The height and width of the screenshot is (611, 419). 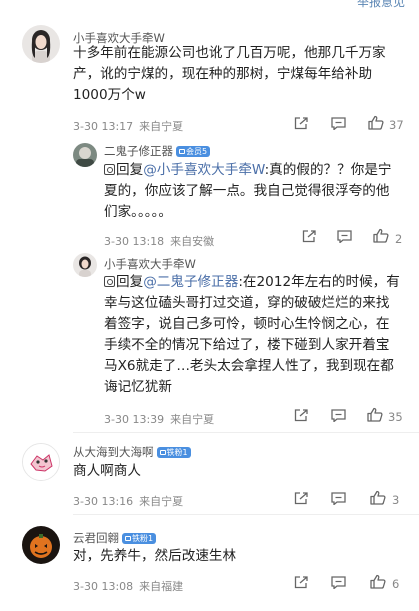 I want to click on mention-link: @二鬼子修正器, so click(x=190, y=282).